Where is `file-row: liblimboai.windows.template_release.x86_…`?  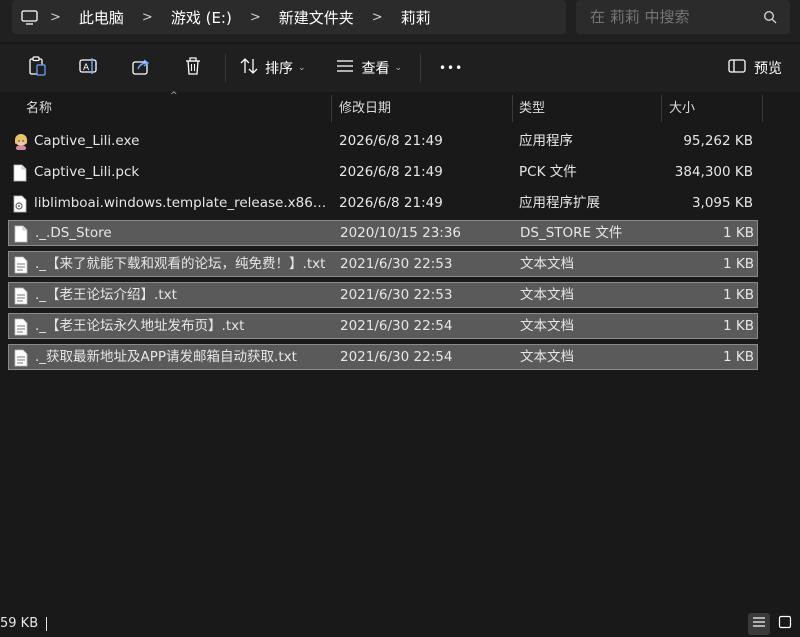
file-row: liblimboai.windows.template_release.x86_… is located at coordinates (383, 204).